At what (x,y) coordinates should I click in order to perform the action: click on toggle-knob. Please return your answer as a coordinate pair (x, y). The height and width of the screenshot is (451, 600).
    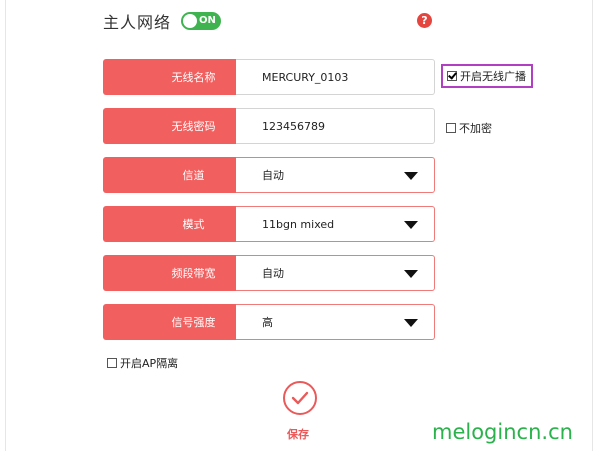
    Looking at the image, I should click on (190, 21).